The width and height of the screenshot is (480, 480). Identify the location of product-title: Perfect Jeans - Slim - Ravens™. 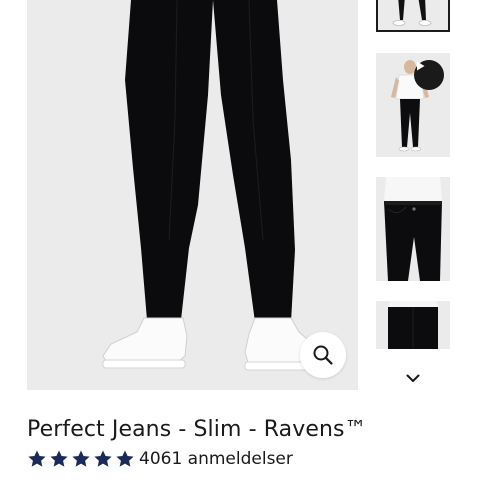
(197, 429).